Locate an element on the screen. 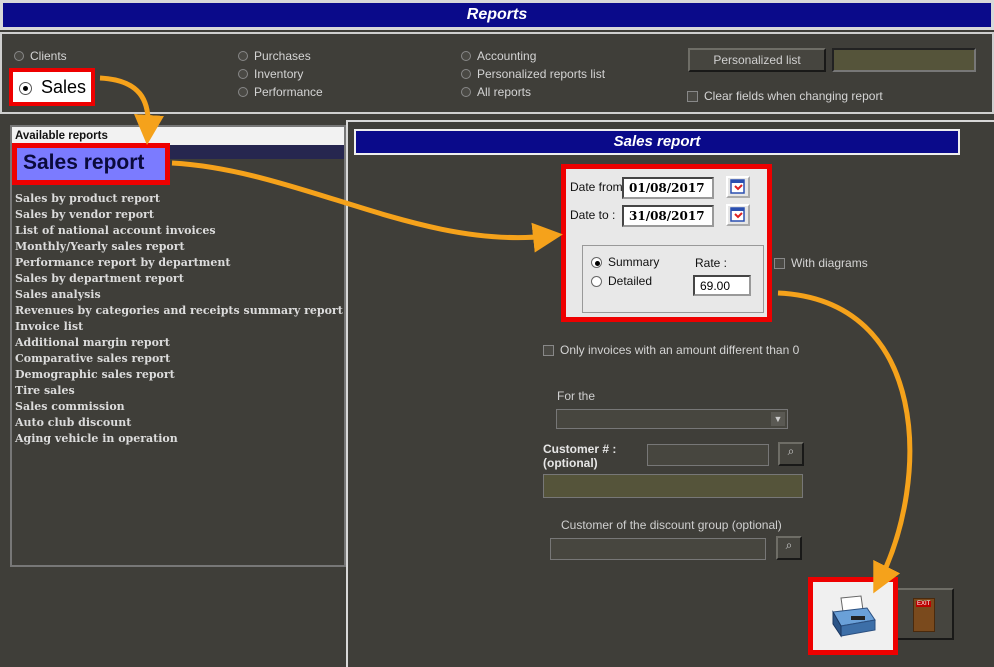  arrow-sales-to-report is located at coordinates (131, 110).